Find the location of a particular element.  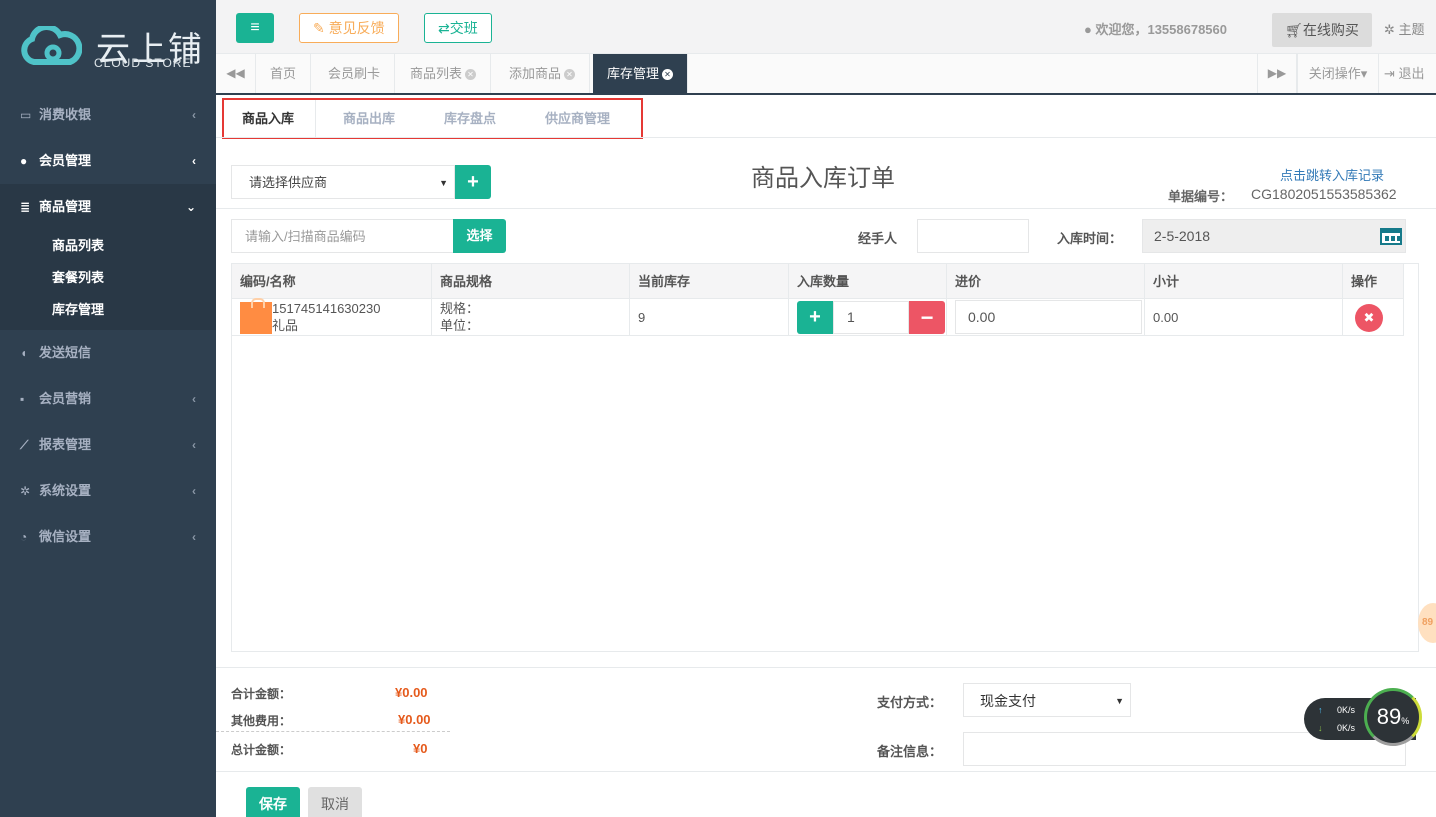

tab-add-product: 添加商品 ✕ is located at coordinates (543, 73).